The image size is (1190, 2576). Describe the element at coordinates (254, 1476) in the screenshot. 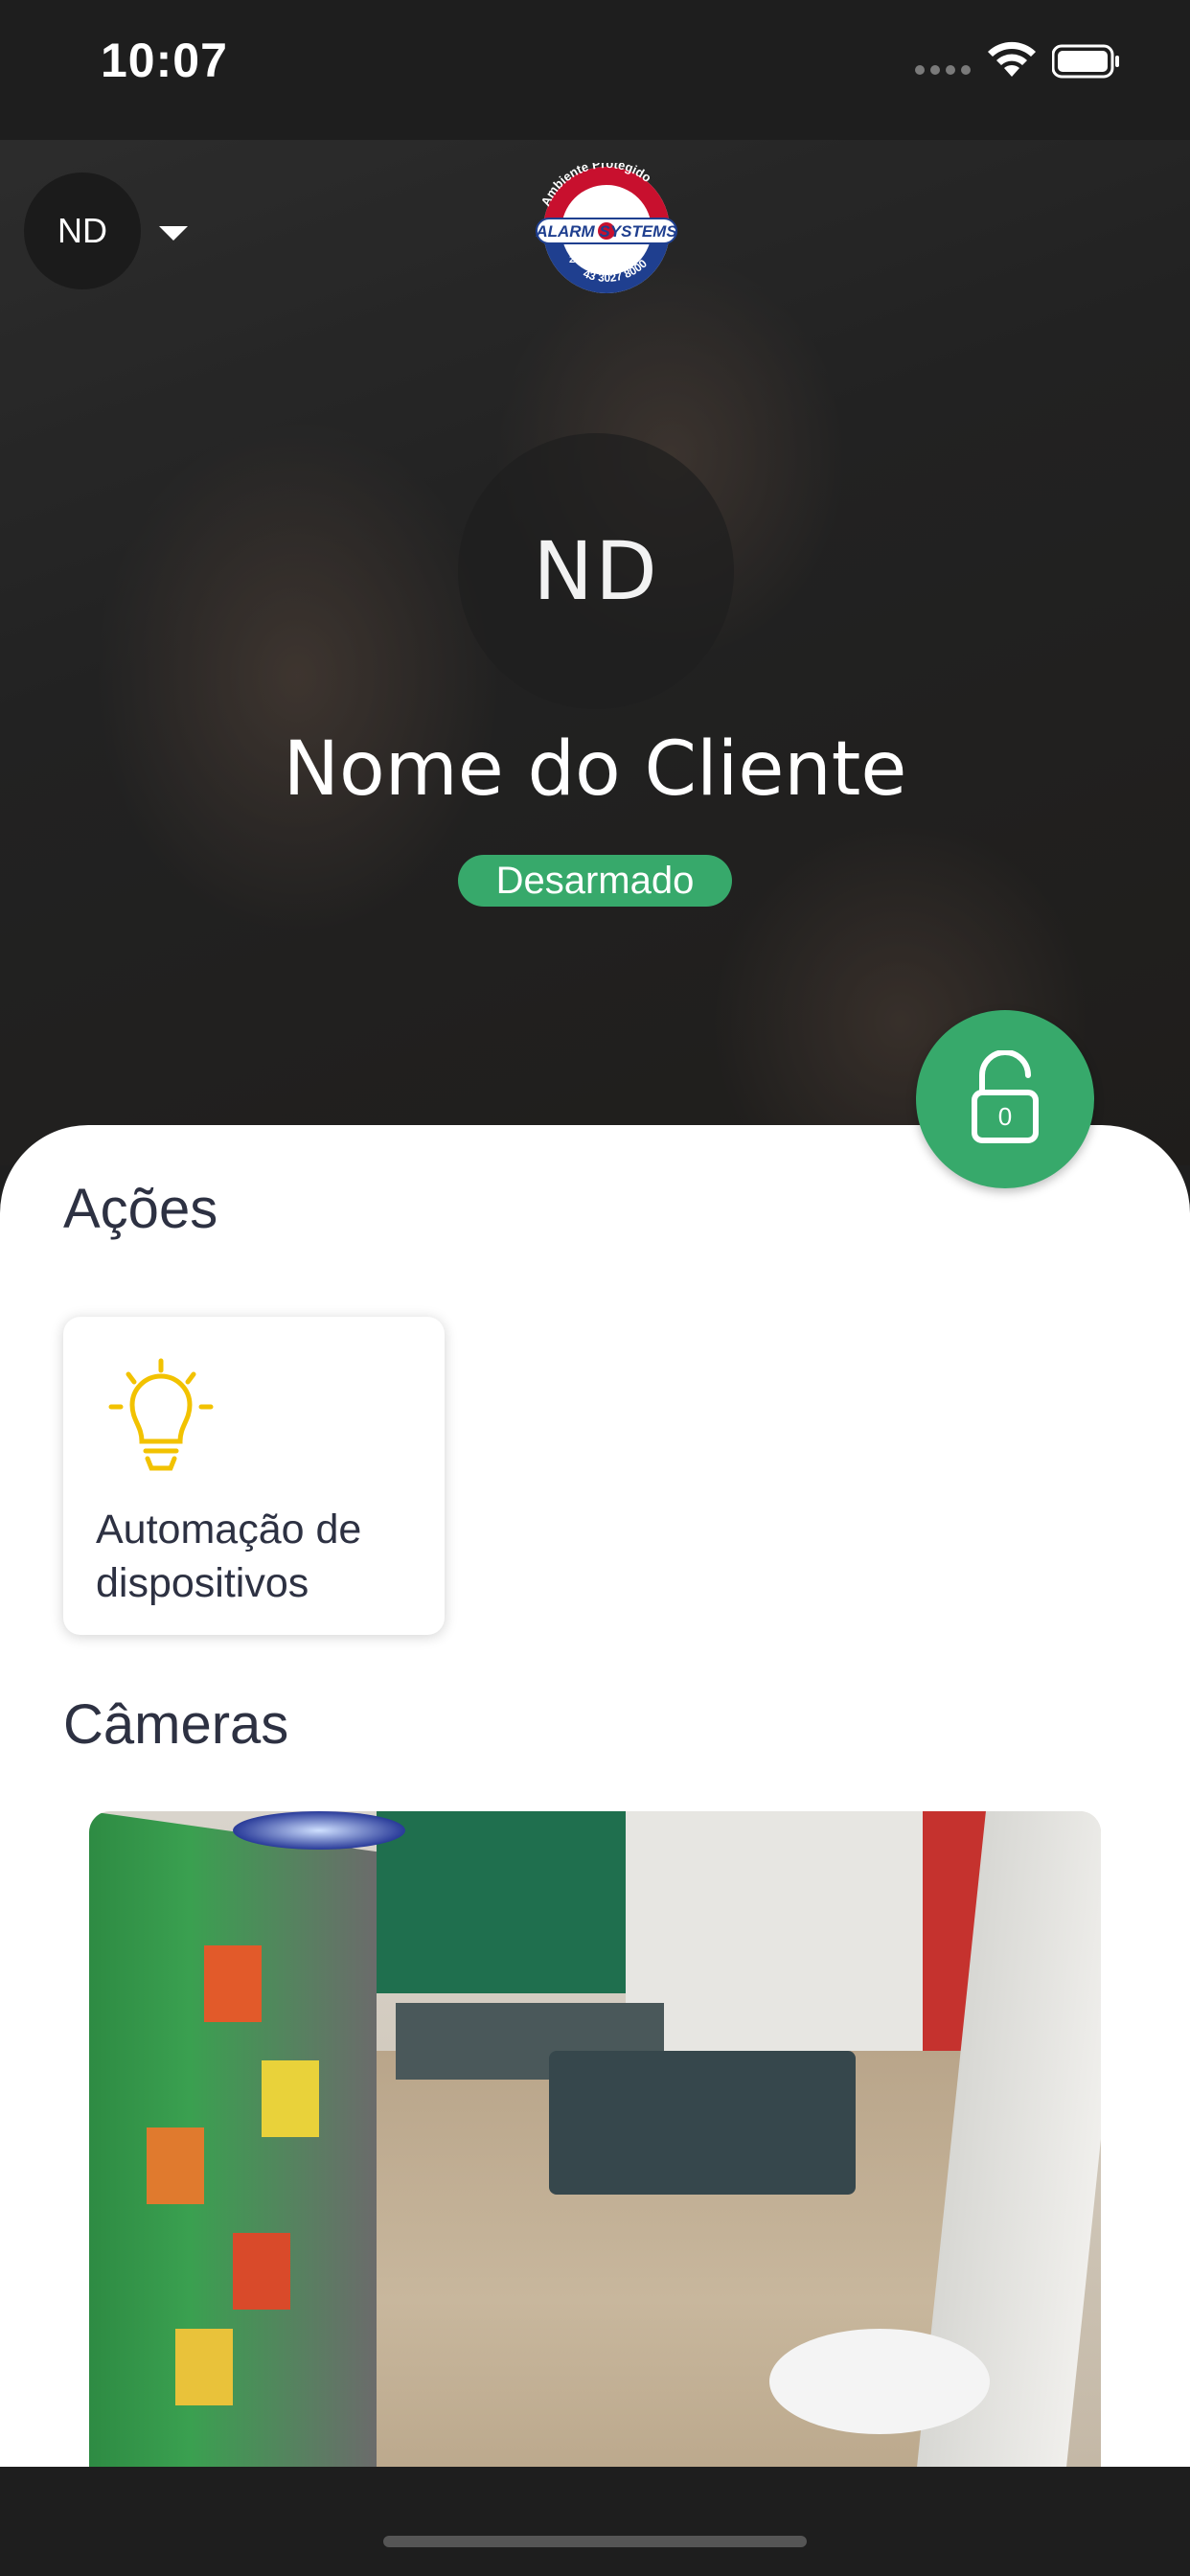

I see `action-card-device-automation: Automação de dispositivos` at that location.